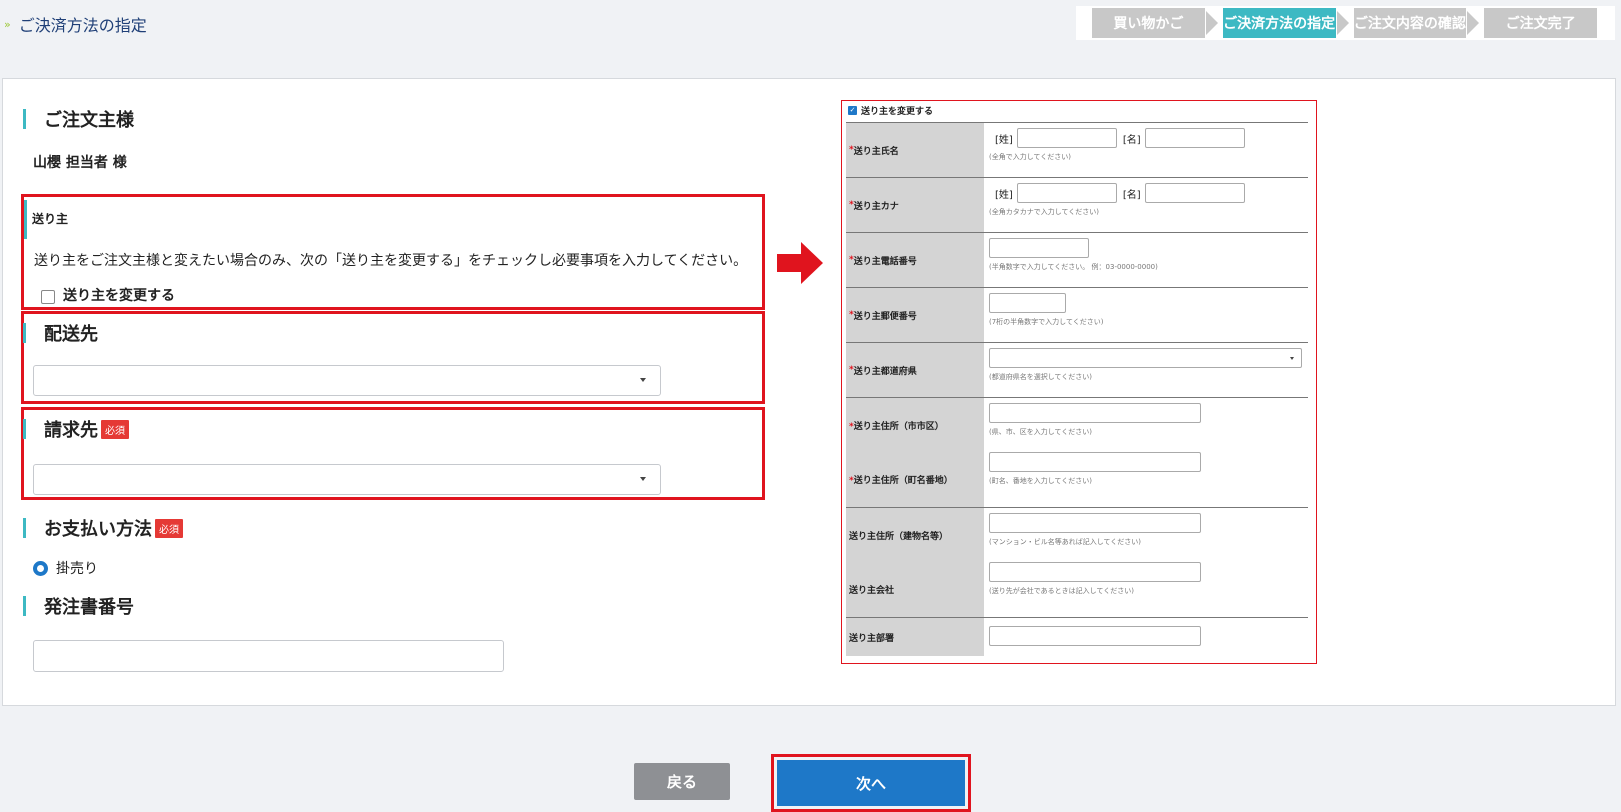 The height and width of the screenshot is (812, 1621). What do you see at coordinates (800, 263) in the screenshot?
I see `arrow-right-icon` at bounding box center [800, 263].